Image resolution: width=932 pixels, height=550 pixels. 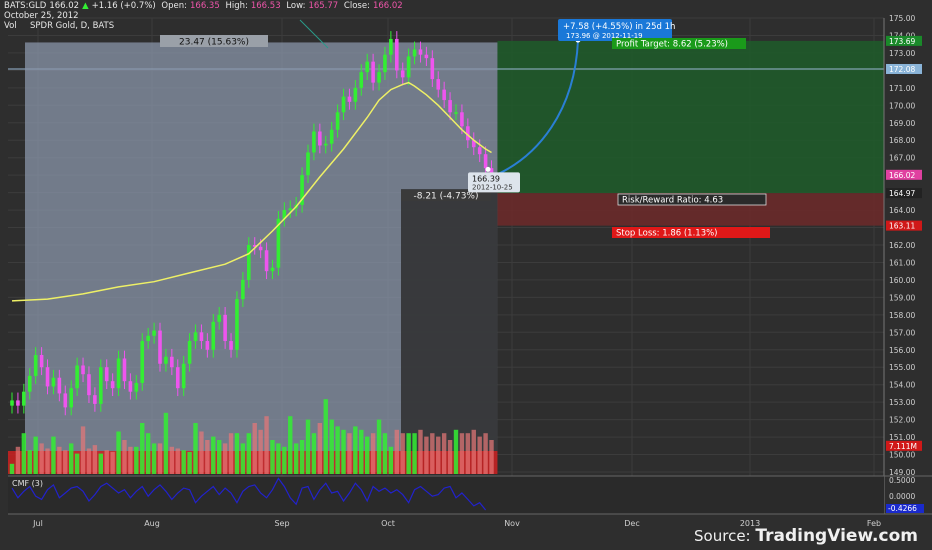 What do you see at coordinates (902, 53) in the screenshot?
I see `y-tick-label: 173.00` at bounding box center [902, 53].